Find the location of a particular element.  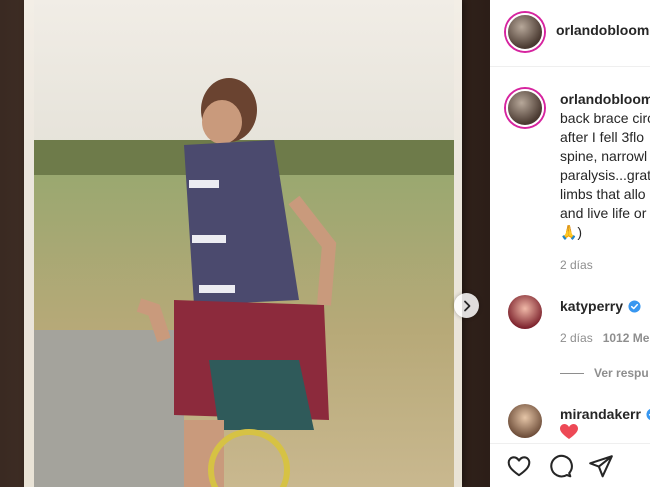

view-replies-button: Ver respu is located at coordinates (604, 373).